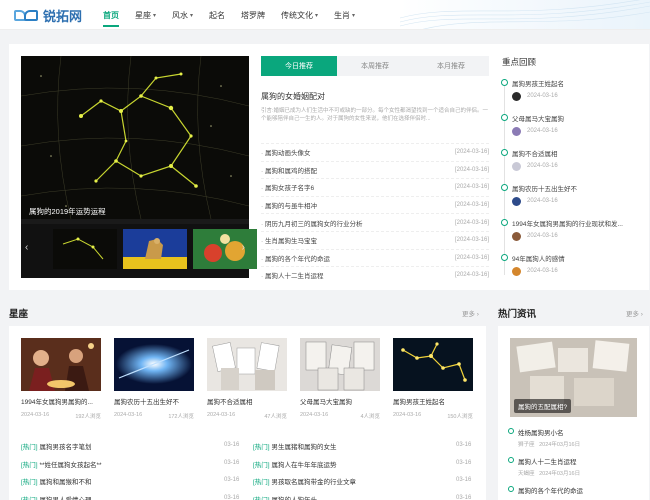  Describe the element at coordinates (253, 14) in the screenshot. I see `nav-tarot: 塔罗牌` at that location.